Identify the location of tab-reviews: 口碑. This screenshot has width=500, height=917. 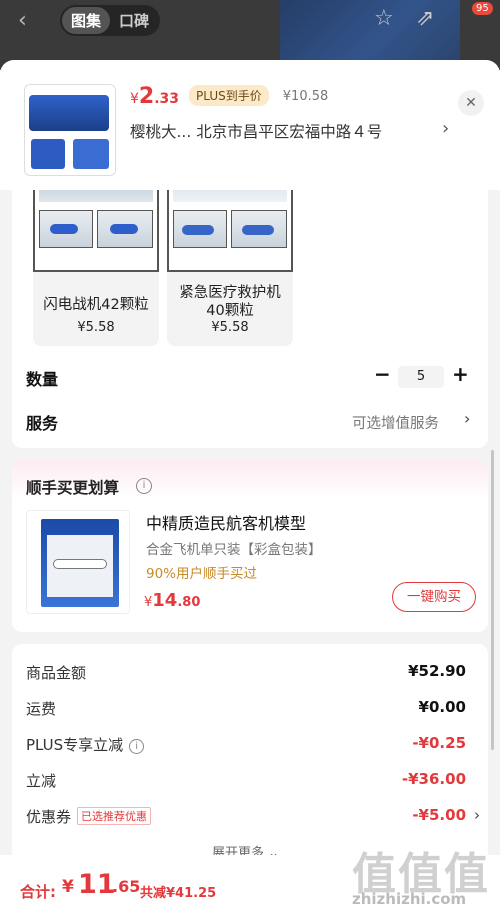
(134, 20).